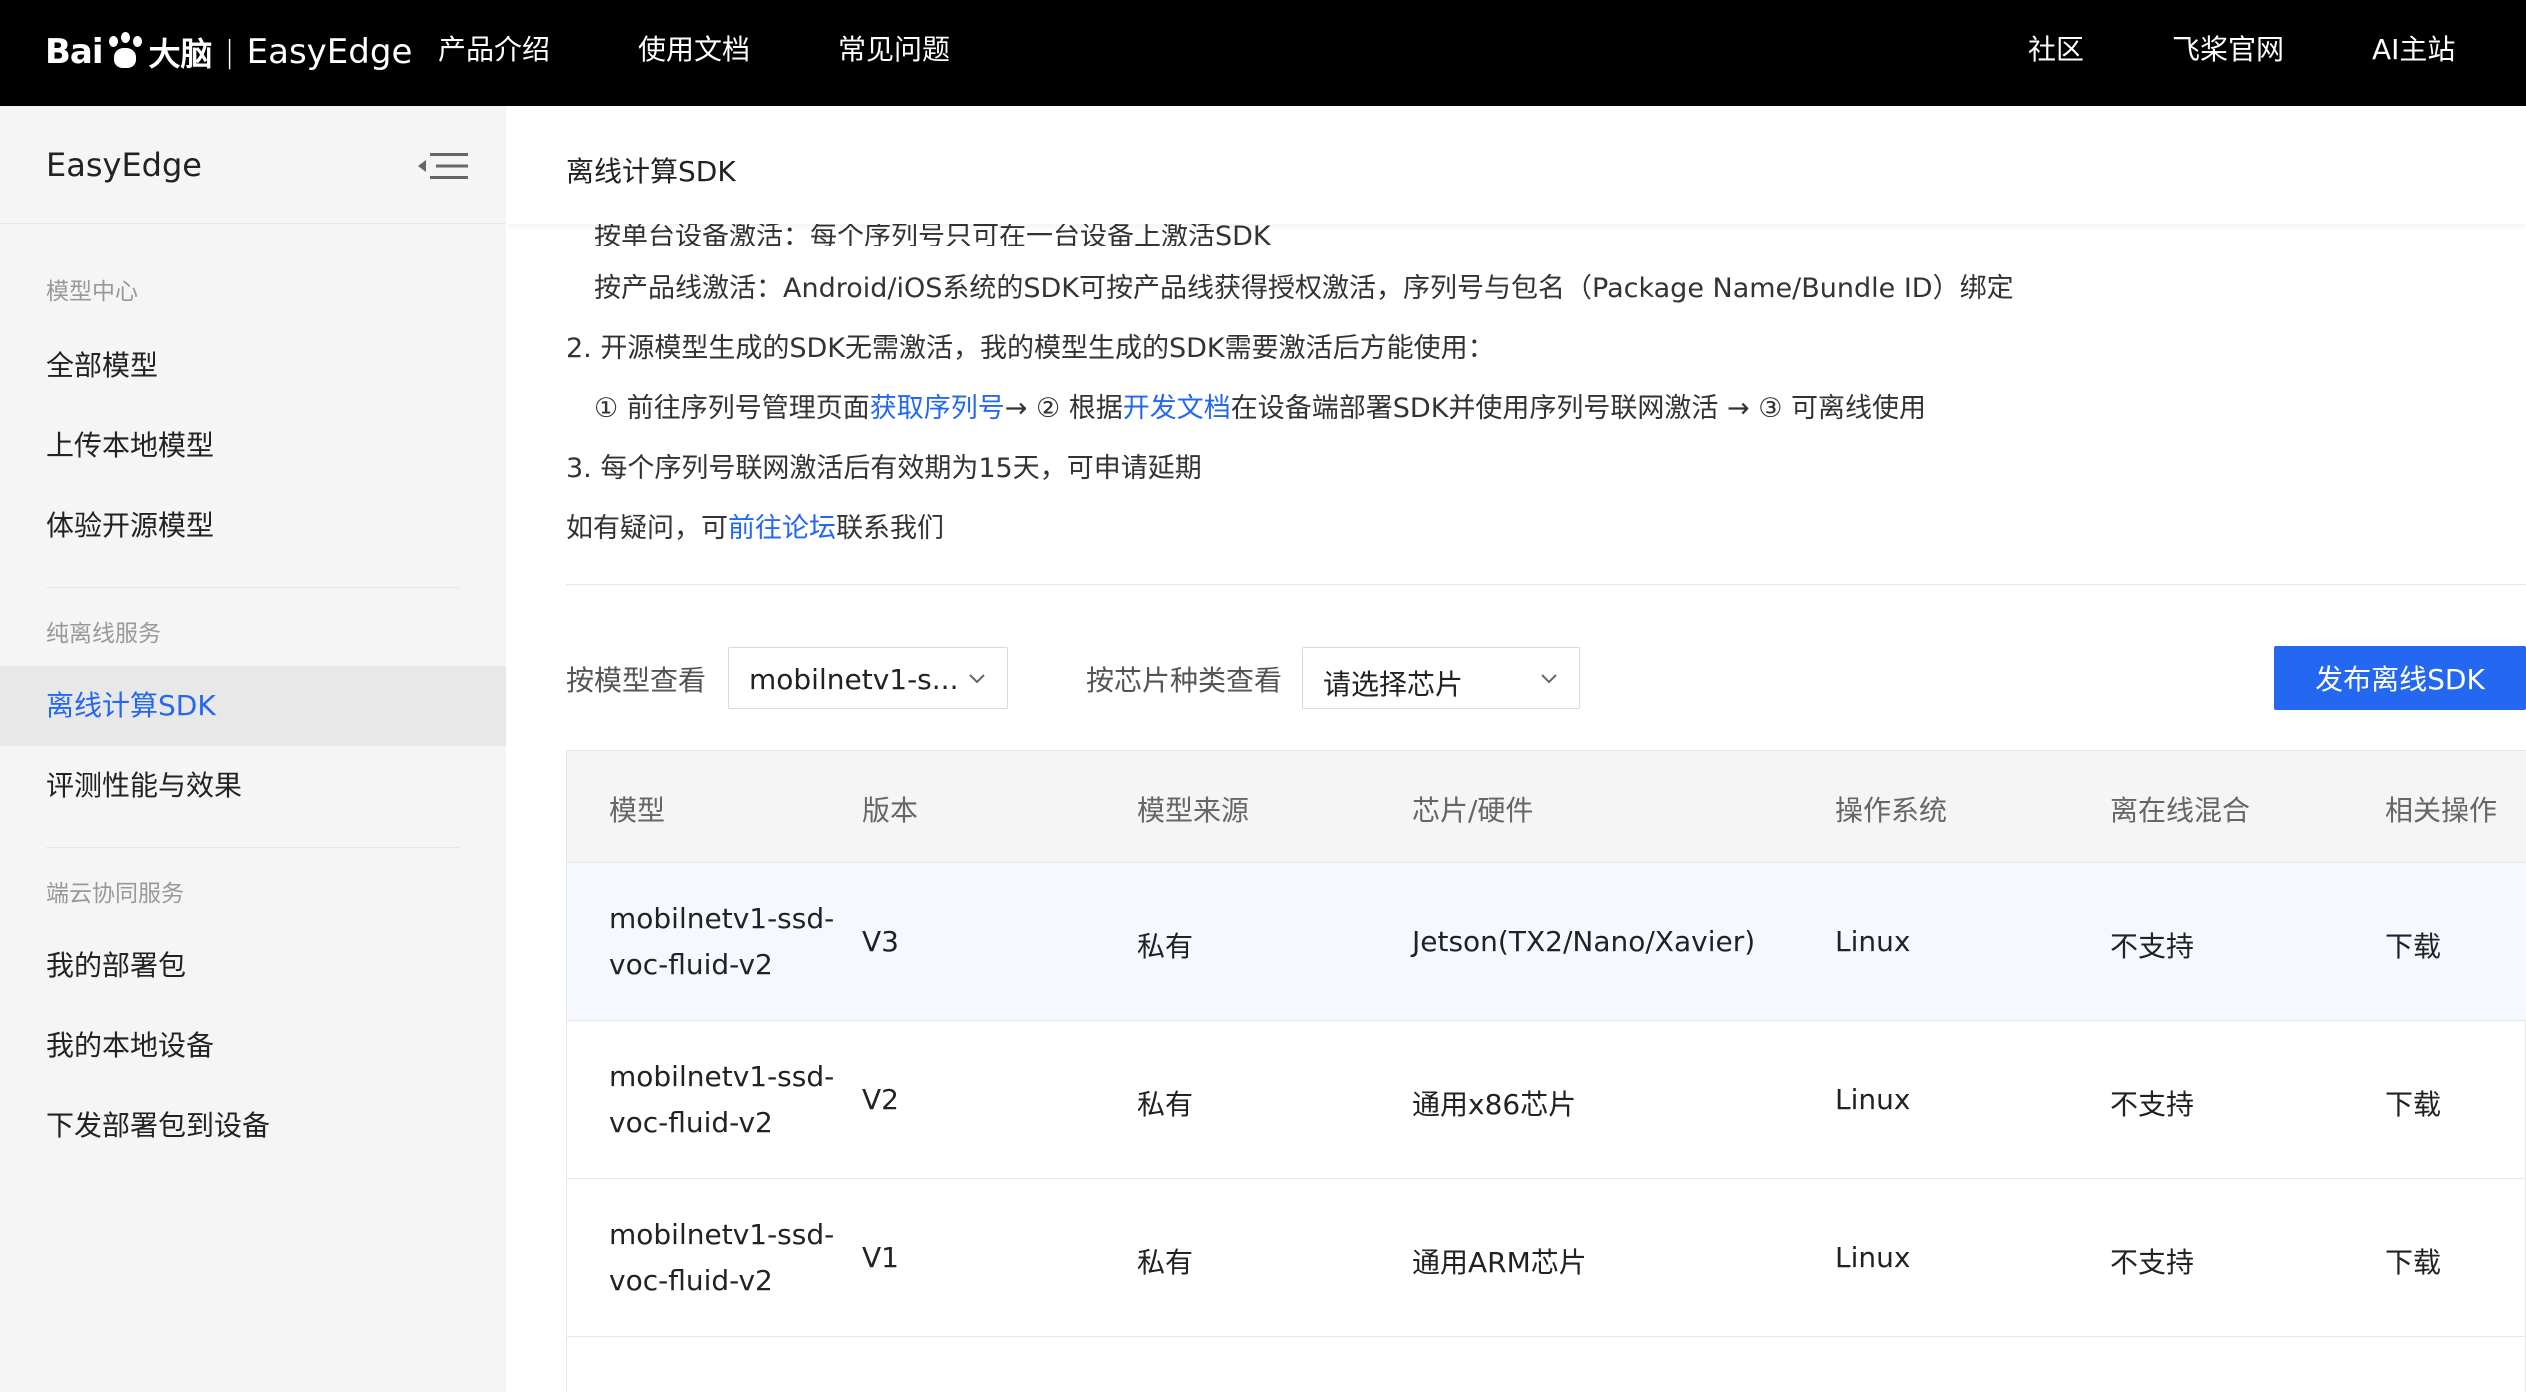 Image resolution: width=2526 pixels, height=1392 pixels. I want to click on cell-chip: 通用ARM芯片, so click(1499, 1262).